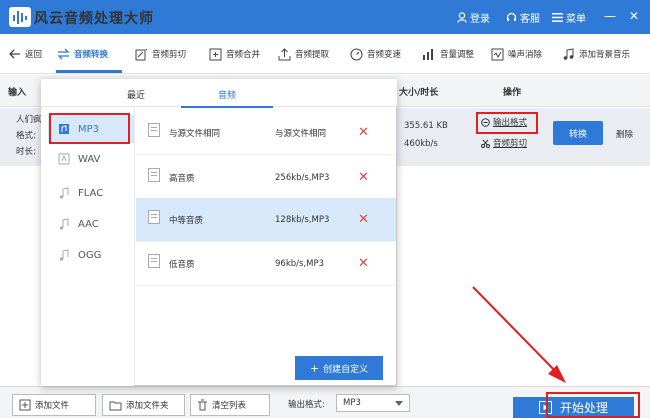 The height and width of the screenshot is (418, 650). I want to click on tool-audio-merge: 音频合并, so click(234, 54).